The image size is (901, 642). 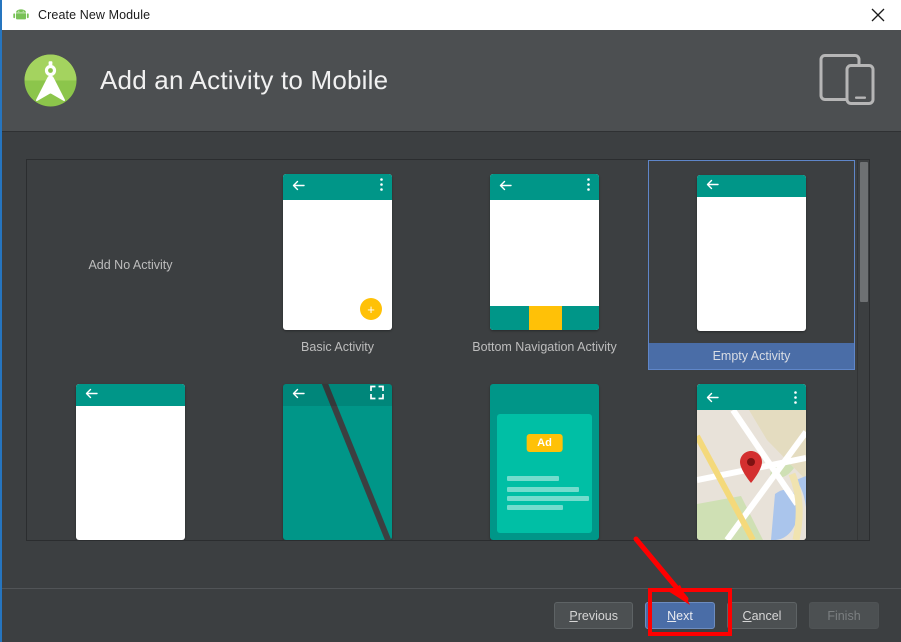 I want to click on template-bottom-navigation-activity: Bottom Navigation Activity, so click(x=544, y=265).